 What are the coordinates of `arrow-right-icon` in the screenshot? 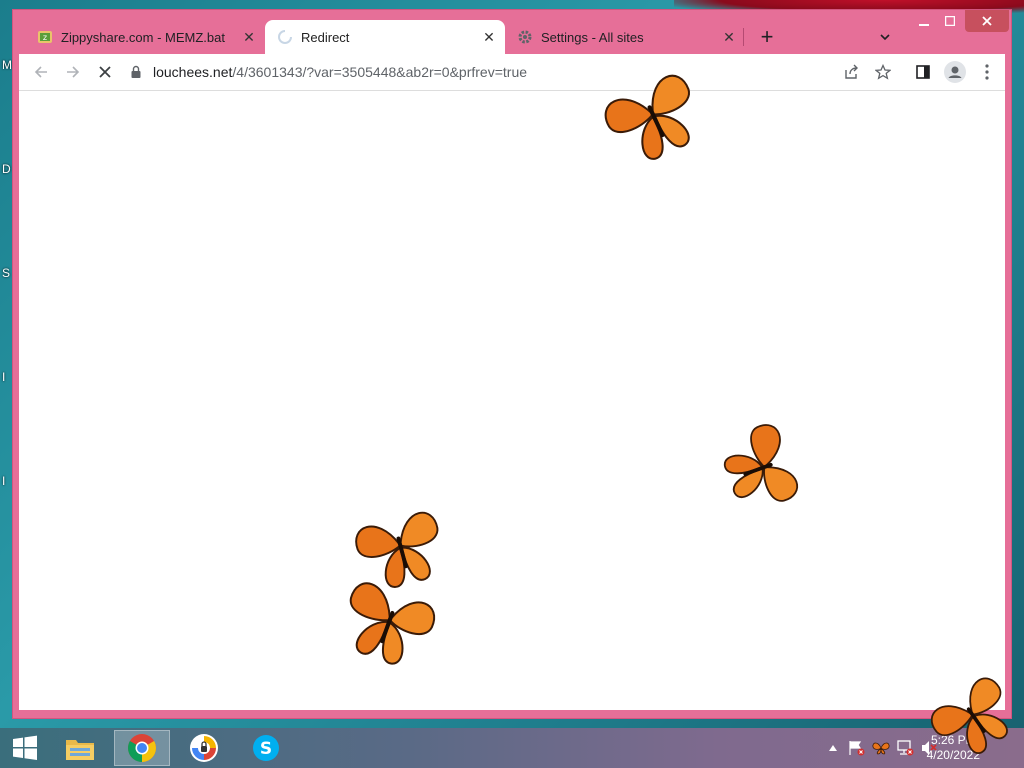 It's located at (73, 72).